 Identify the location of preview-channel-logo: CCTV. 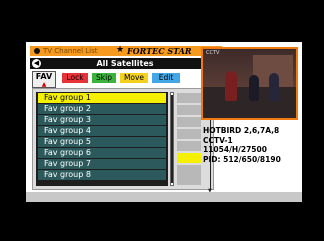
(213, 53).